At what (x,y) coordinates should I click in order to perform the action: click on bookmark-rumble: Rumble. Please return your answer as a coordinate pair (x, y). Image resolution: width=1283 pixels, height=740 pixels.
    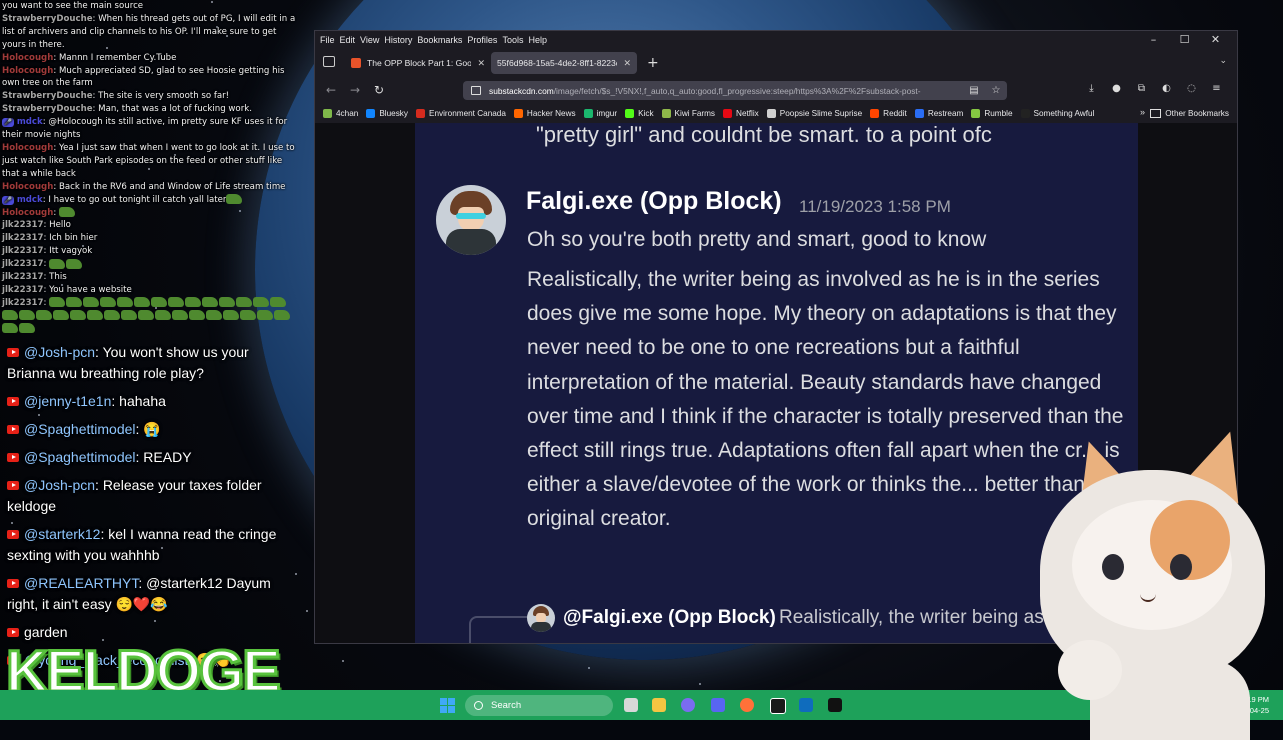
    Looking at the image, I should click on (992, 113).